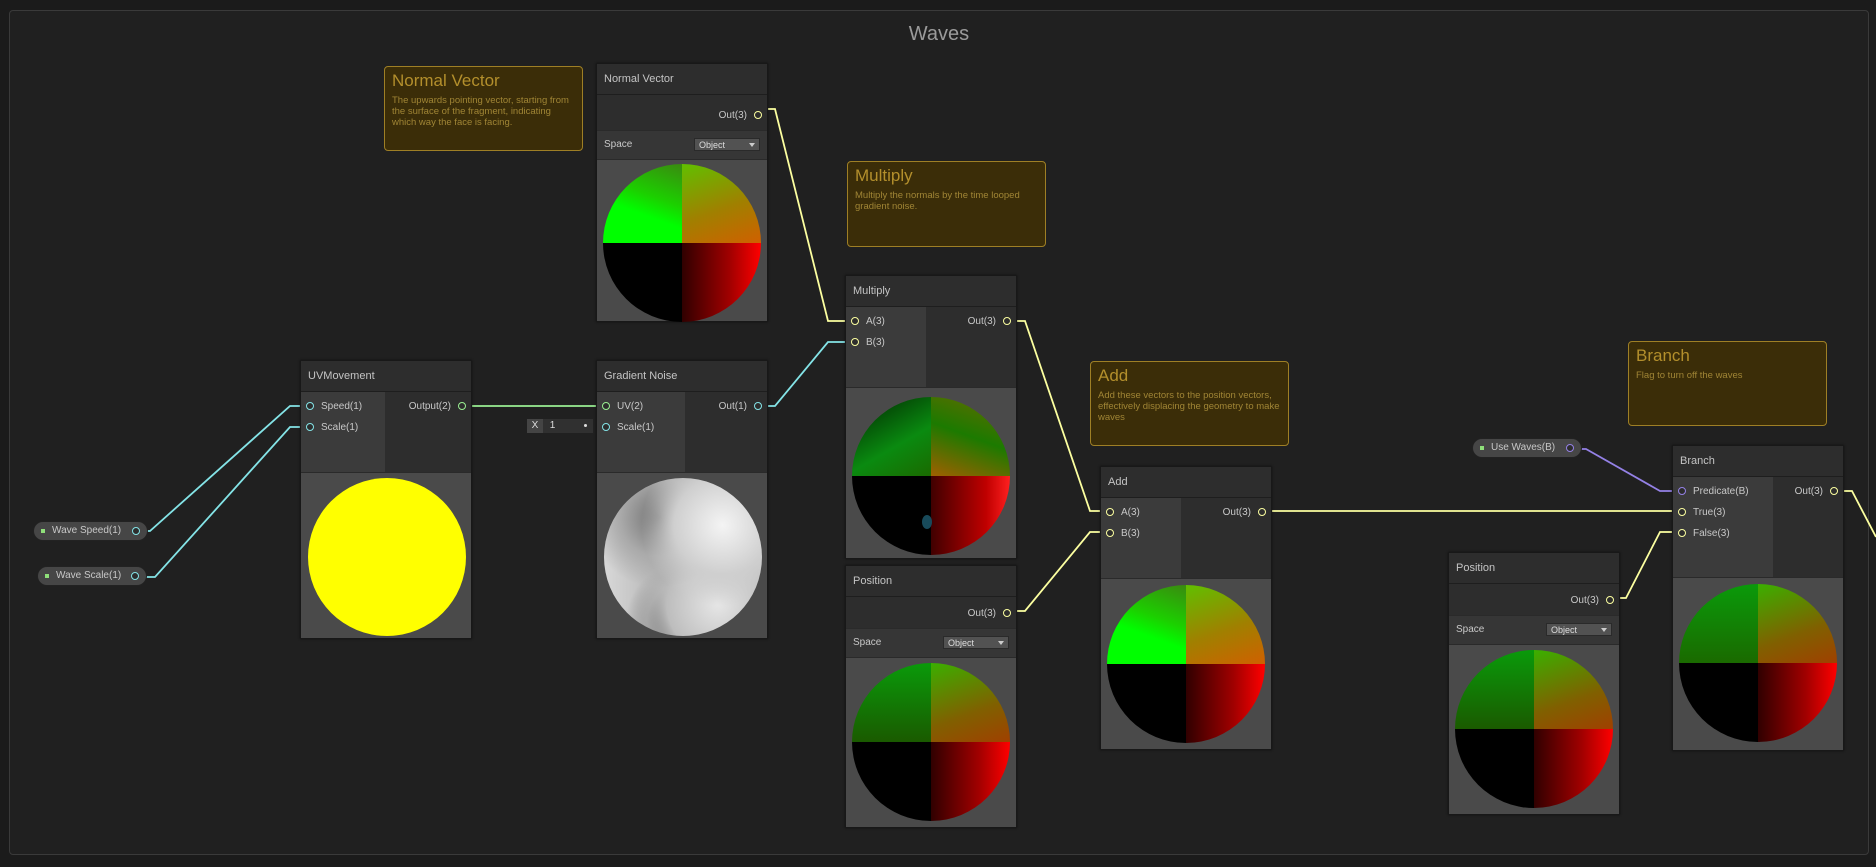 Image resolution: width=1876 pixels, height=867 pixels. I want to click on node-gradient-noise: Gradient Noise UV(2) Scale(1) Out(1), so click(682, 499).